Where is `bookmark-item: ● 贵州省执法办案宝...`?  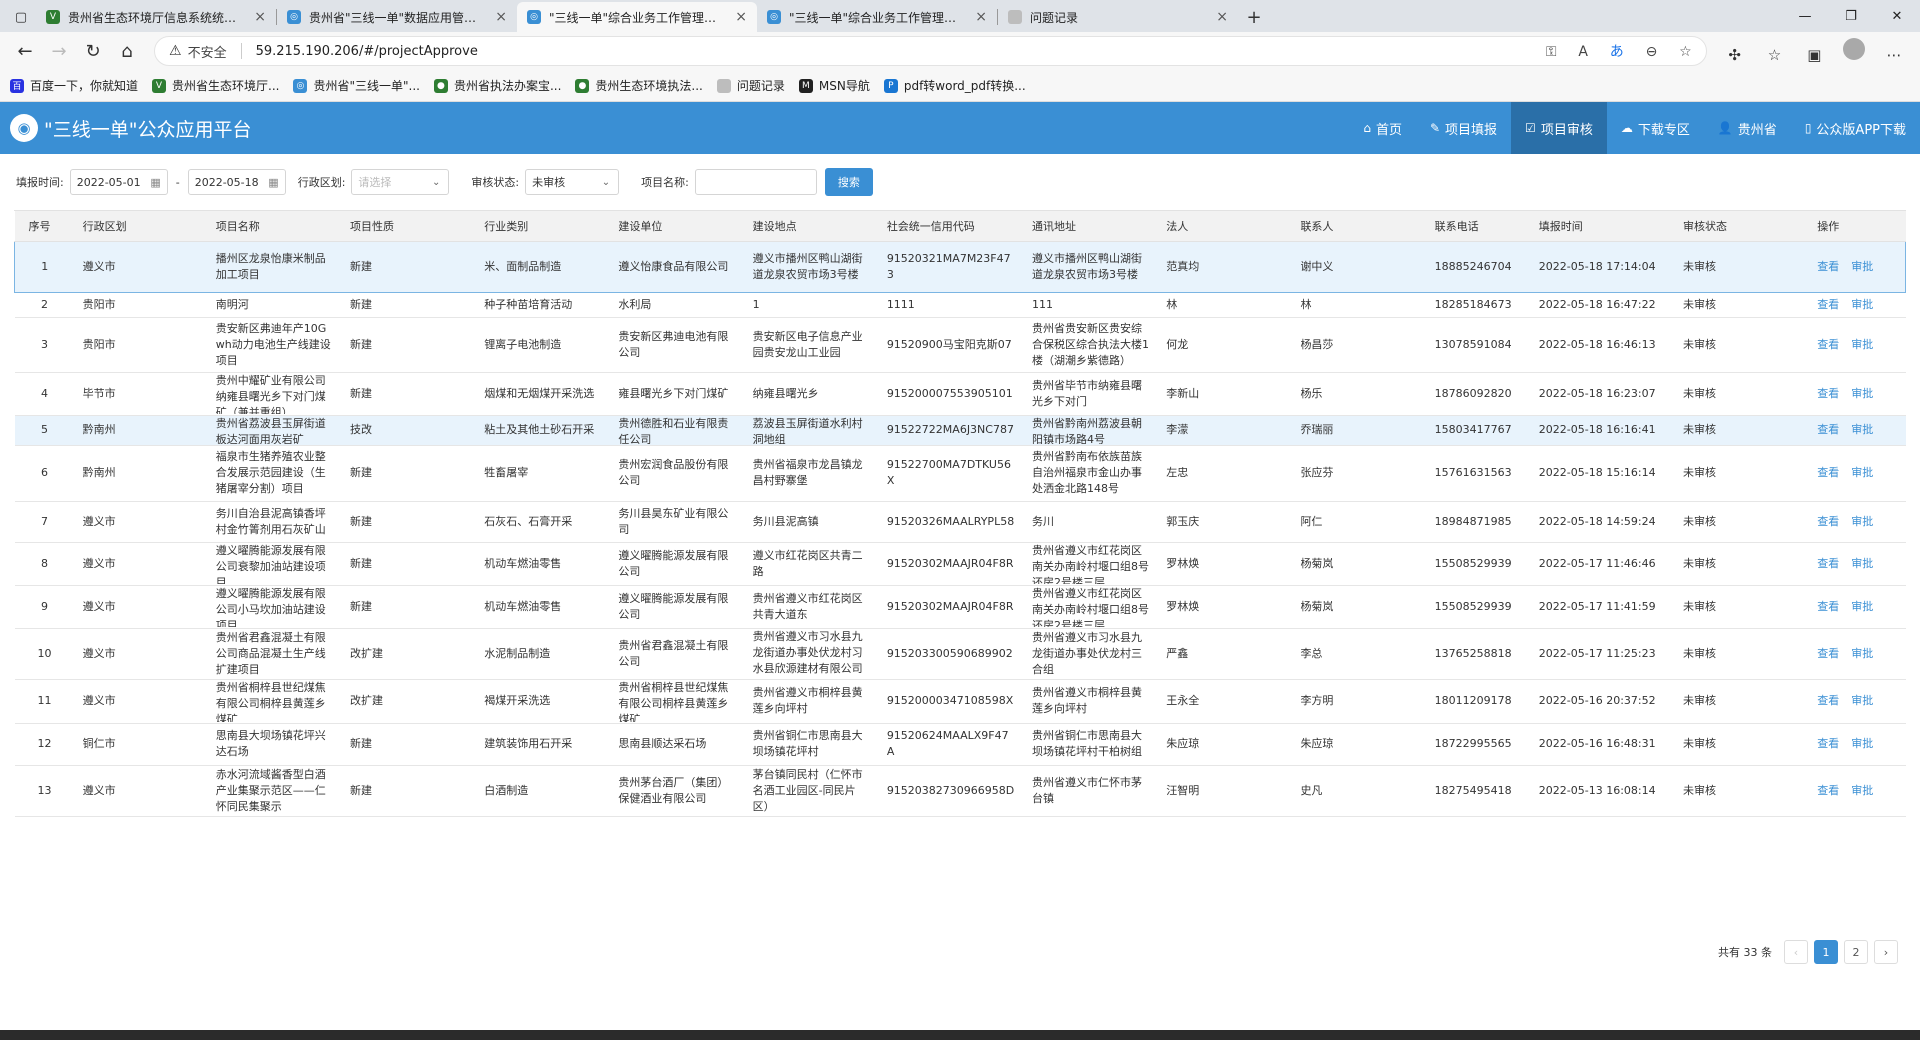
bookmark-item: ● 贵州省执法办案宝... is located at coordinates (497, 85).